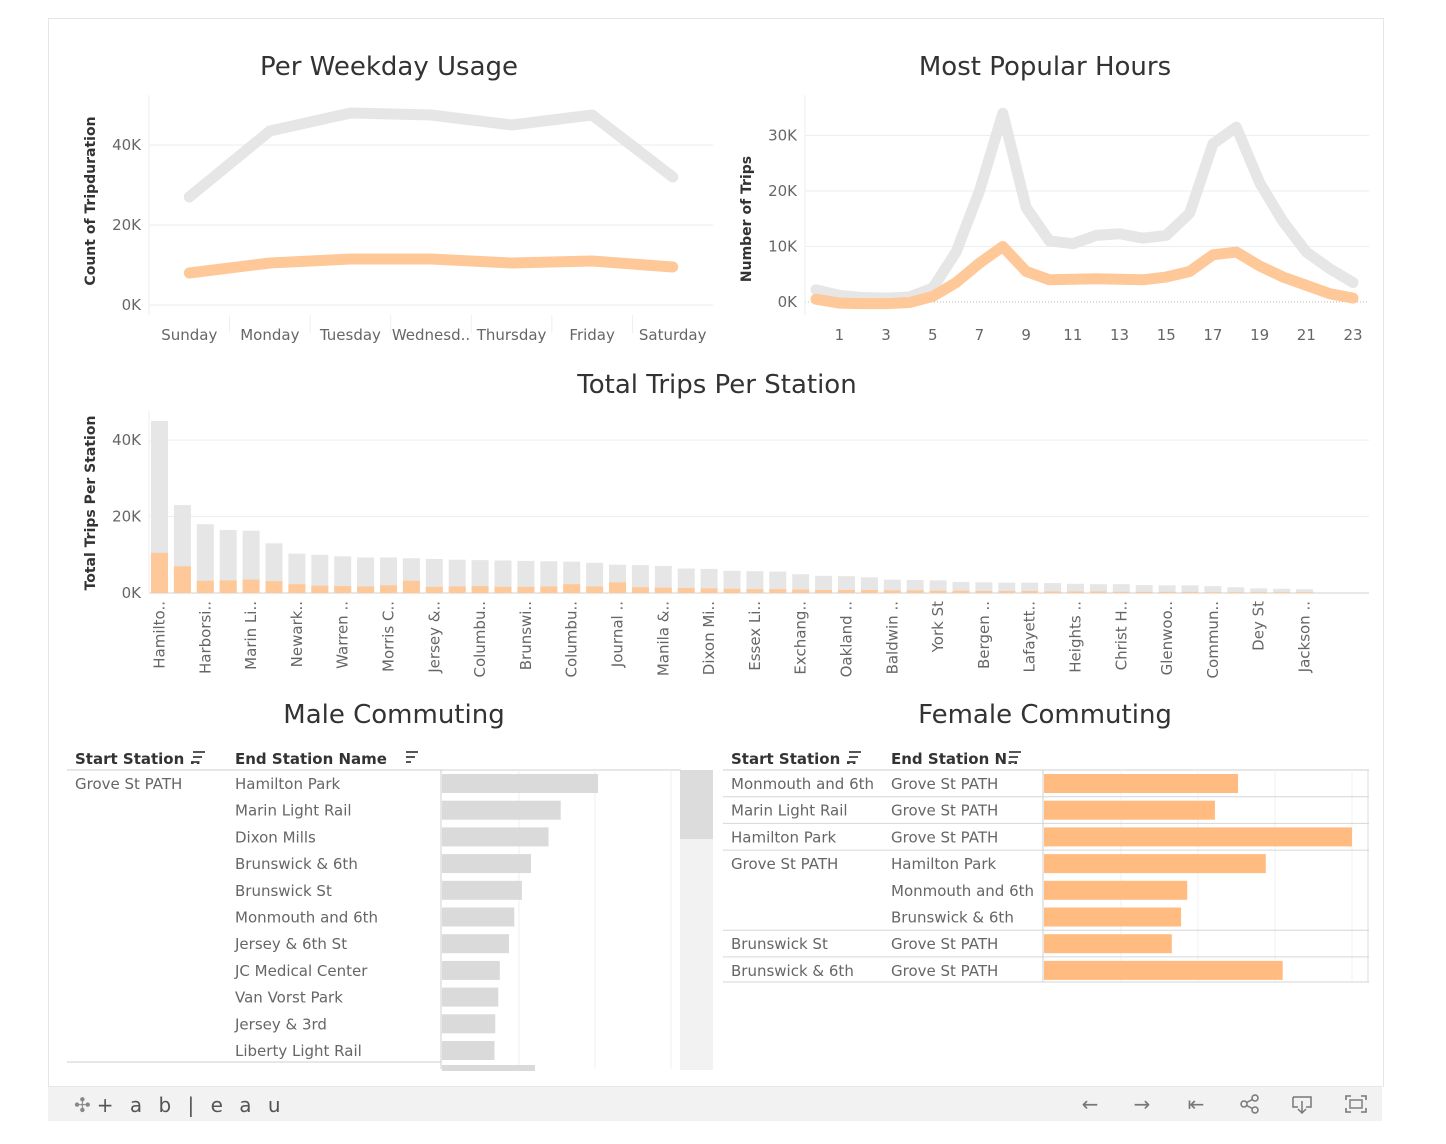  Describe the element at coordinates (298, 1051) in the screenshot. I see `male-end-station-cell: Liberty Light Rail` at that location.